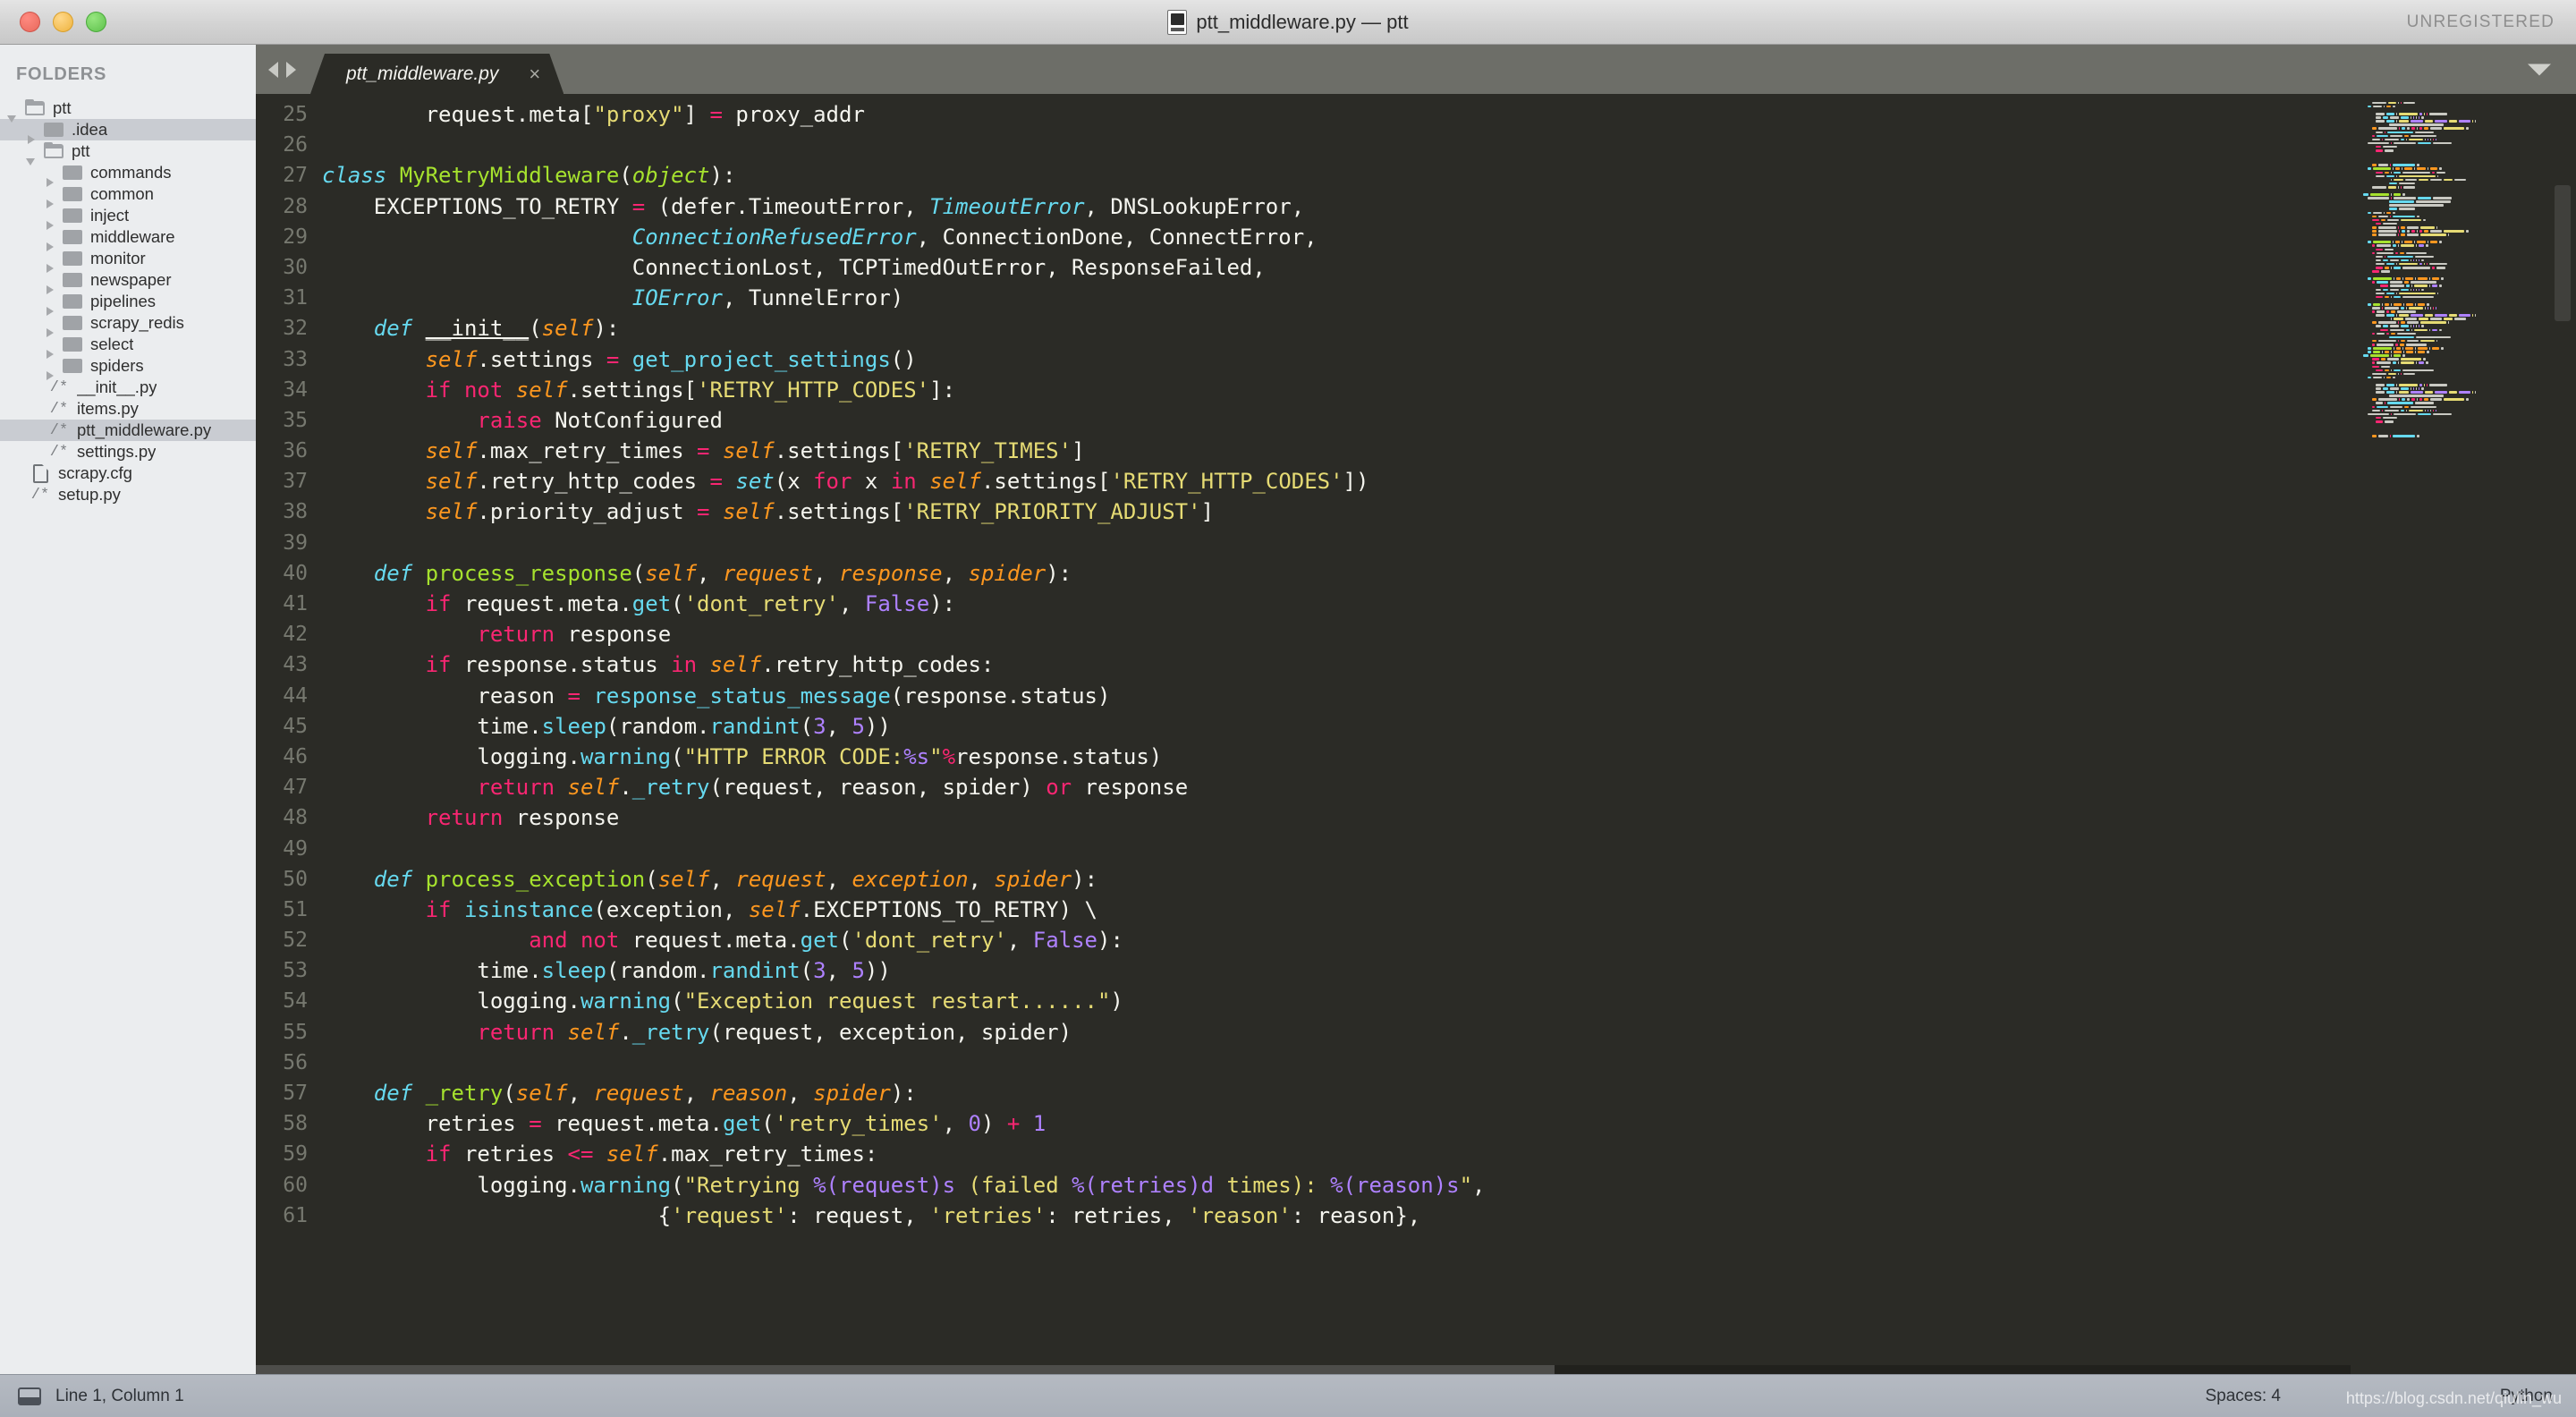 The width and height of the screenshot is (2576, 1417). I want to click on sidebar-item-items-py: /* items.py, so click(128, 409).